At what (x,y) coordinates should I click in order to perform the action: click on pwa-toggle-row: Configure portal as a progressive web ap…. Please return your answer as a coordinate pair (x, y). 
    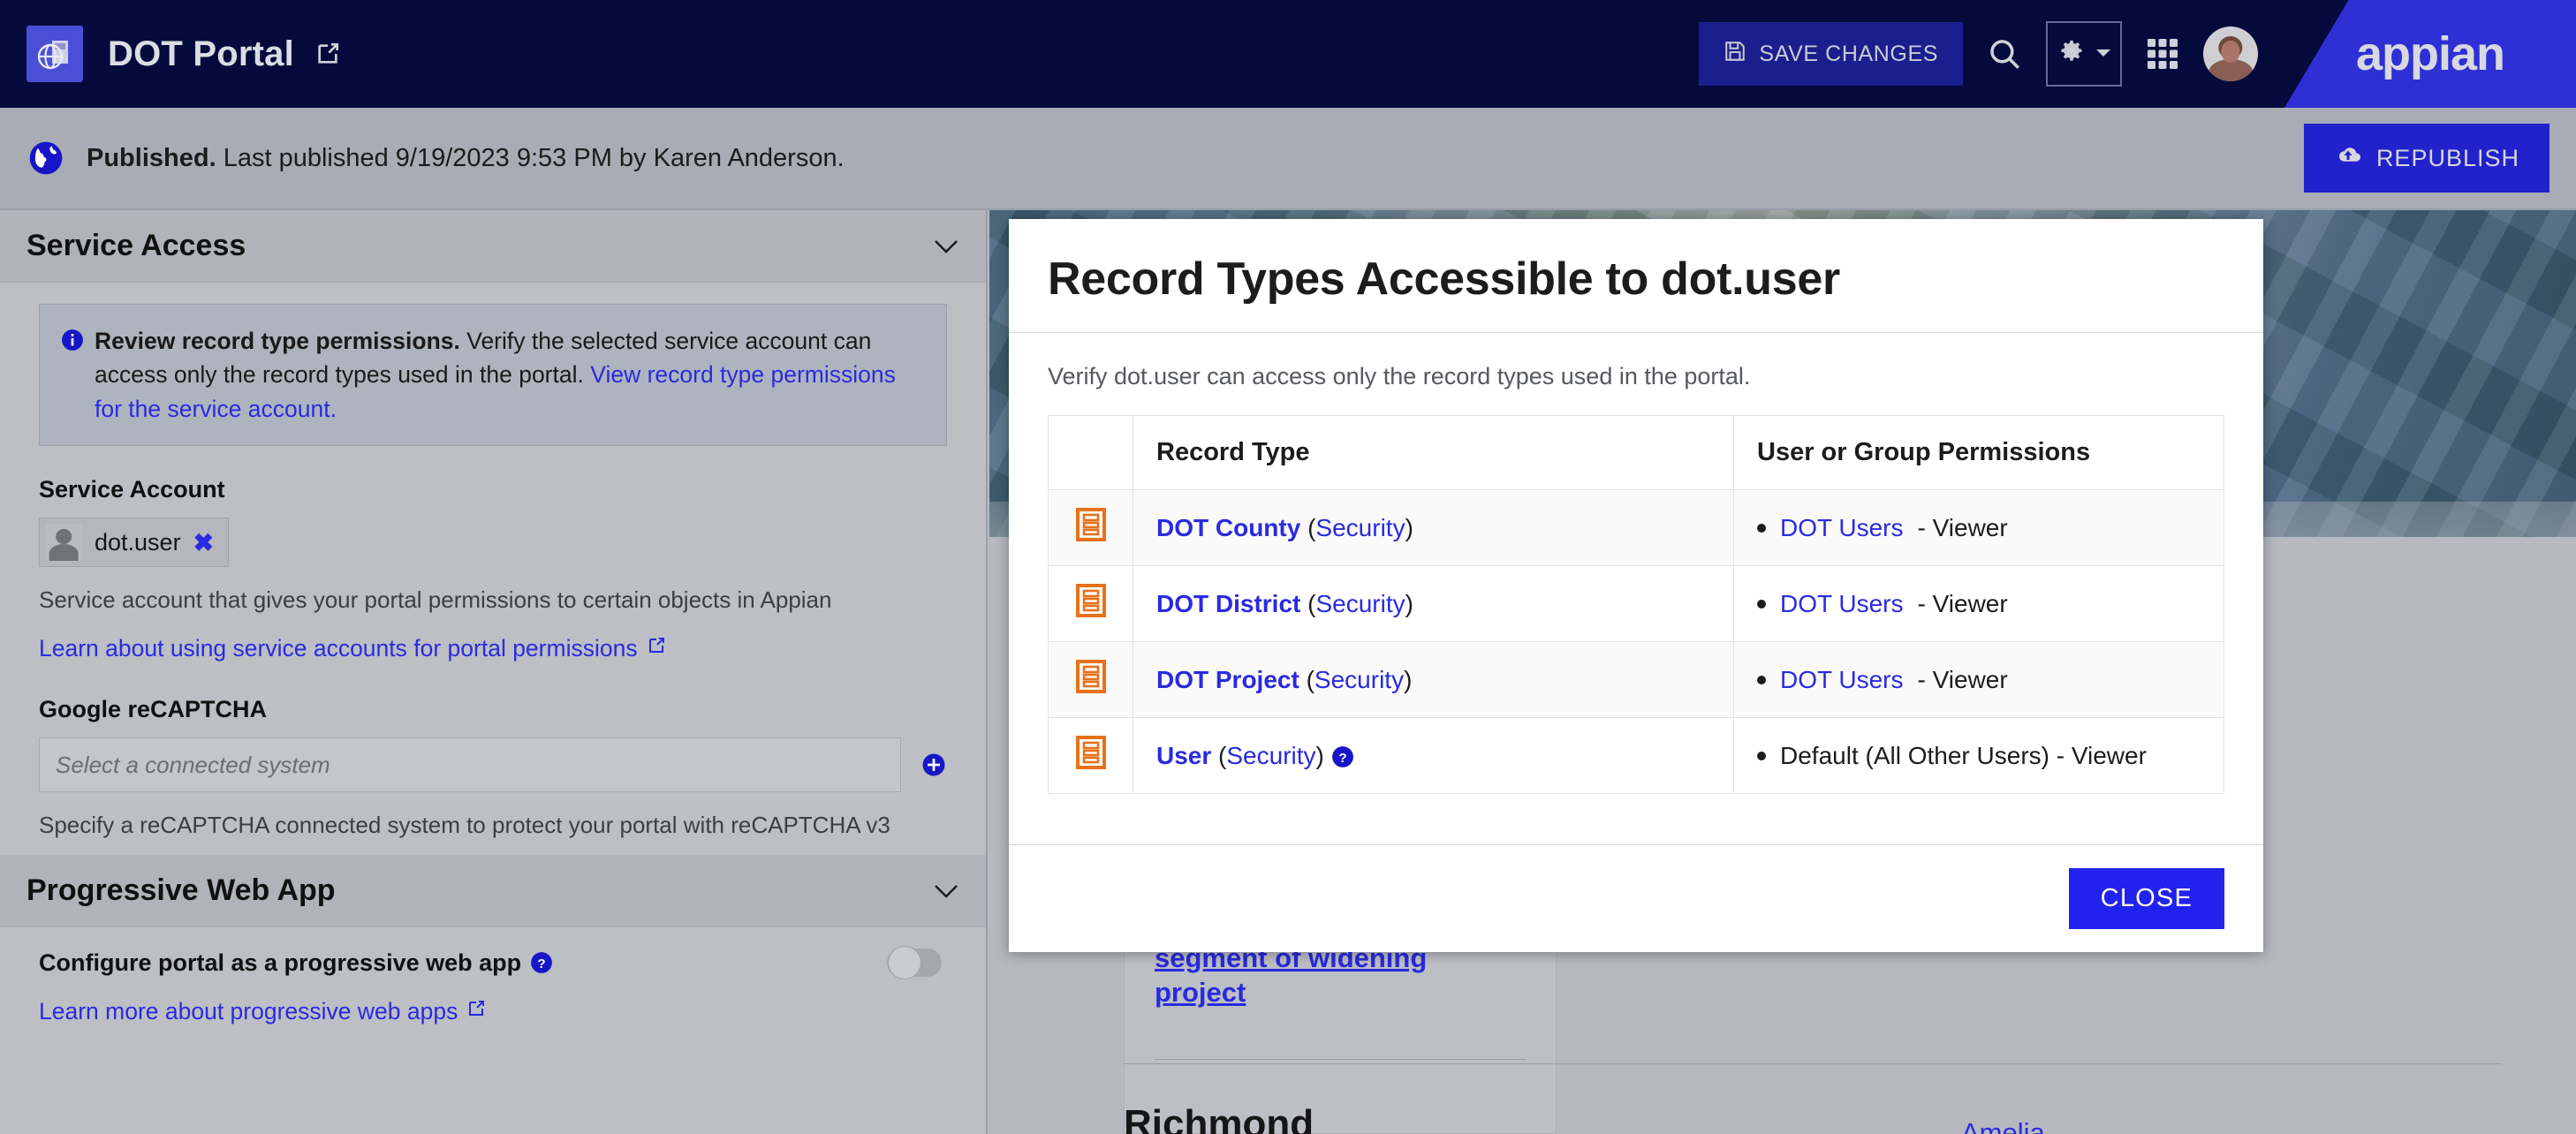
    Looking at the image, I should click on (493, 963).